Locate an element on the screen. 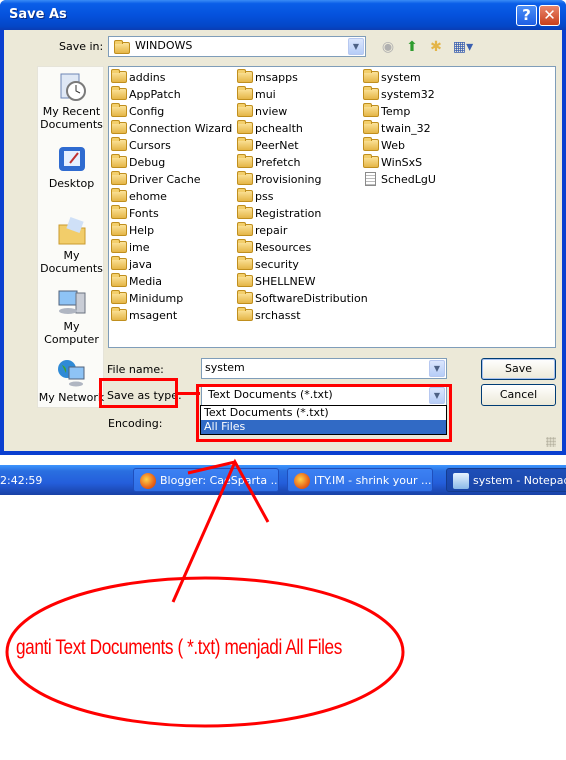 The image size is (566, 760). file-item: SchedLgU is located at coordinates (399, 179).